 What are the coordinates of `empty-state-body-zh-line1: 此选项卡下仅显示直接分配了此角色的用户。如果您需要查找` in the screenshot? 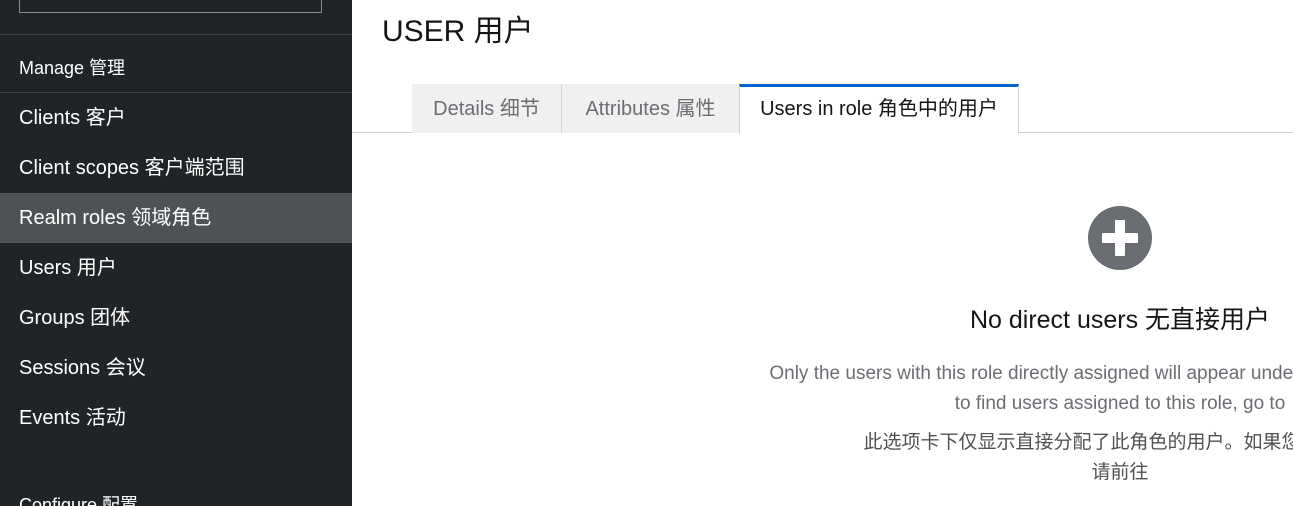 It's located at (1078, 442).